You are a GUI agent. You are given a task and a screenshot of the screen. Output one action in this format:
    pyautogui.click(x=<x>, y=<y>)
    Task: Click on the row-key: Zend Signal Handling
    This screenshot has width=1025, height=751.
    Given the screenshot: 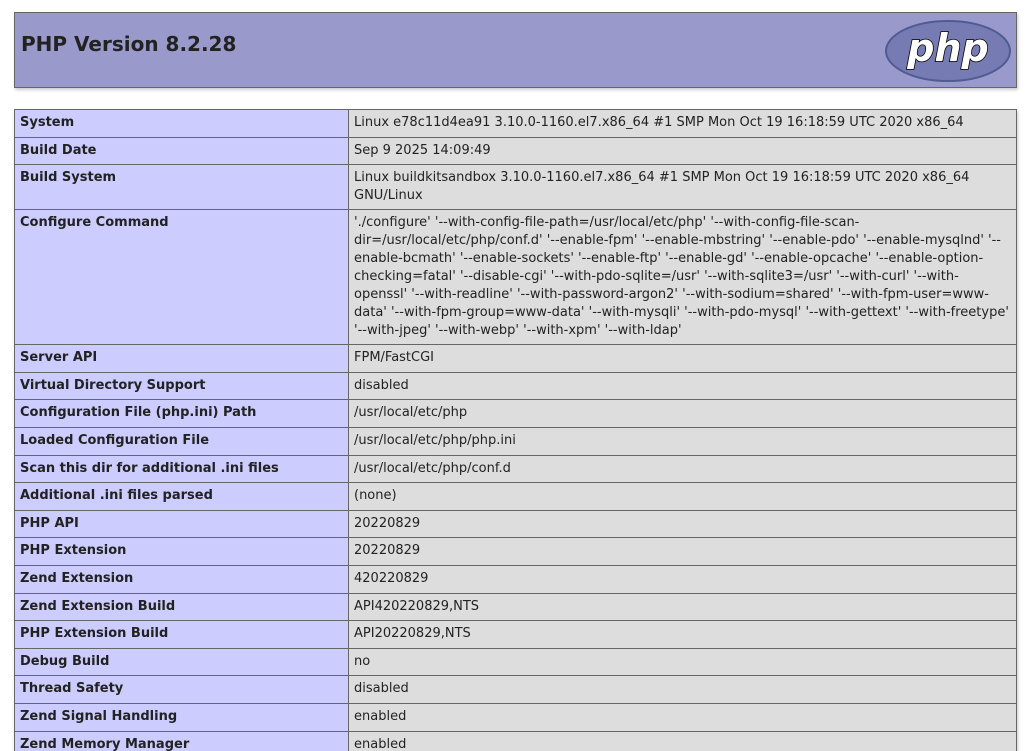 What is the action you would take?
    pyautogui.click(x=181, y=717)
    